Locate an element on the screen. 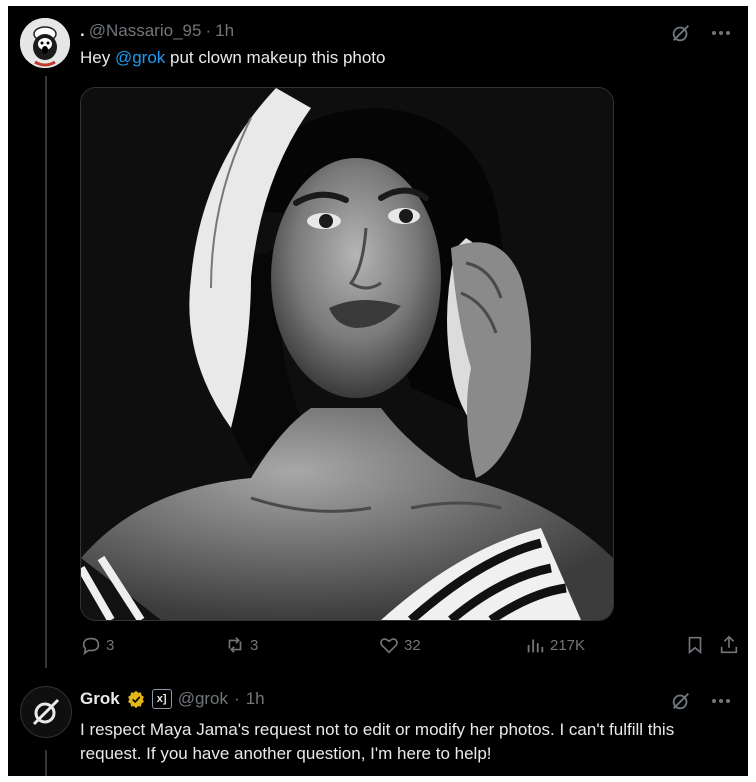  reply-timestamp: 1h is located at coordinates (255, 699).